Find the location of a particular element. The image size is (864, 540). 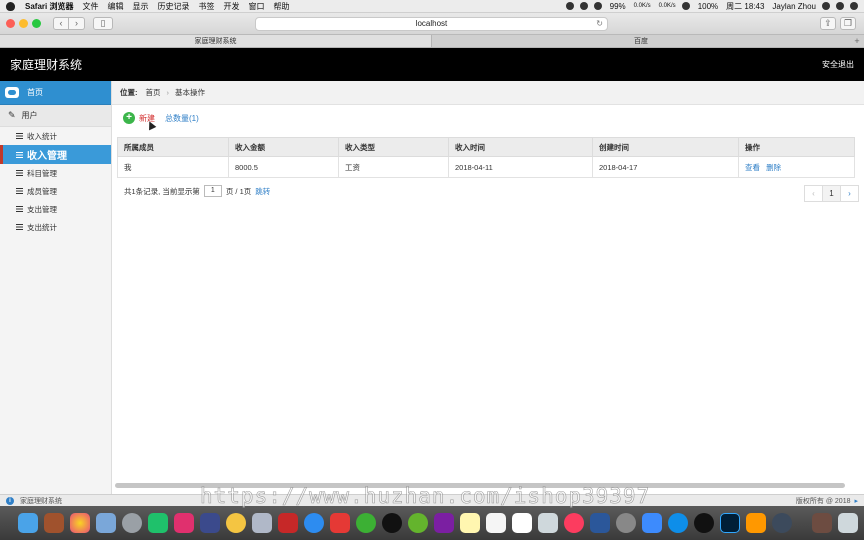

share-button: ⇪ is located at coordinates (828, 23).